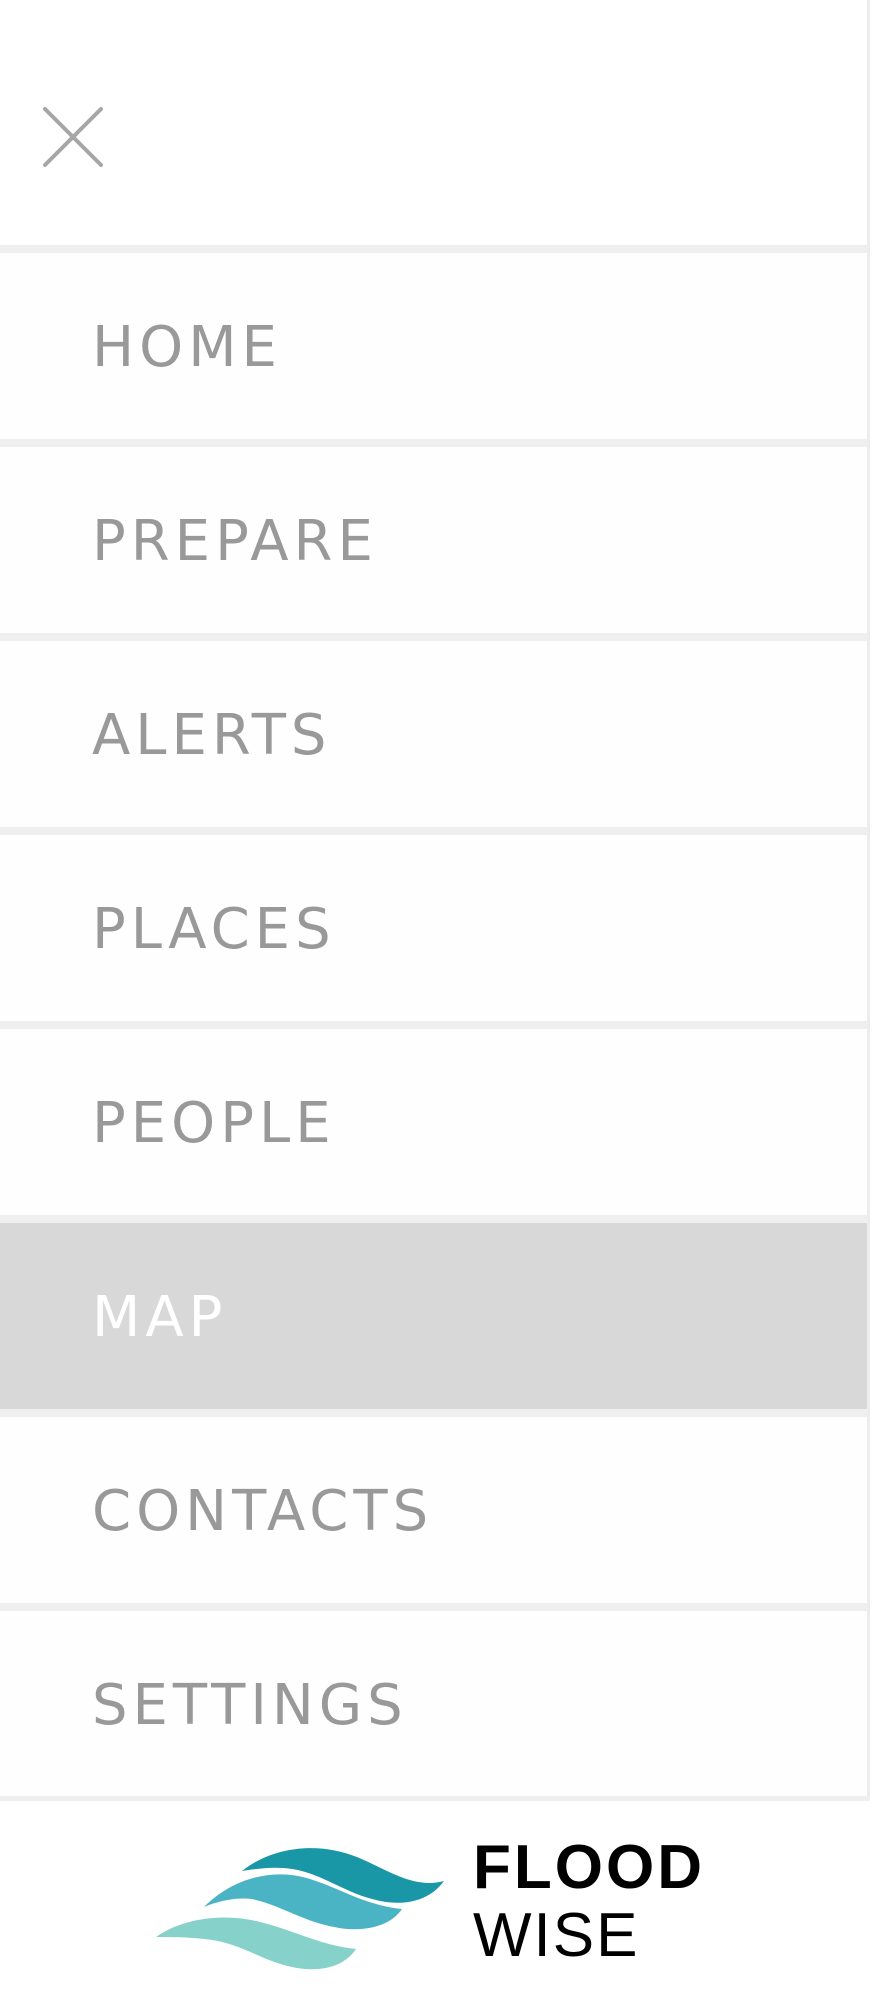 The height and width of the screenshot is (2001, 873). What do you see at coordinates (433, 730) in the screenshot?
I see `nav-item-alerts: ALERTS` at bounding box center [433, 730].